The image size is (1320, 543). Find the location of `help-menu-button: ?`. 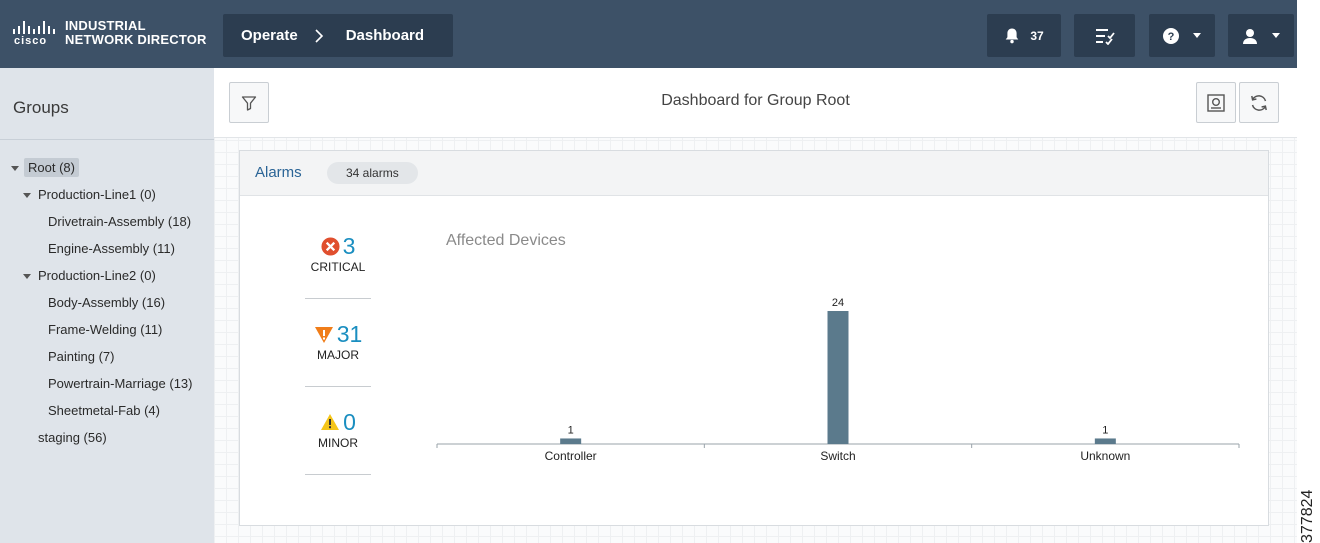

help-menu-button: ? is located at coordinates (1182, 35).